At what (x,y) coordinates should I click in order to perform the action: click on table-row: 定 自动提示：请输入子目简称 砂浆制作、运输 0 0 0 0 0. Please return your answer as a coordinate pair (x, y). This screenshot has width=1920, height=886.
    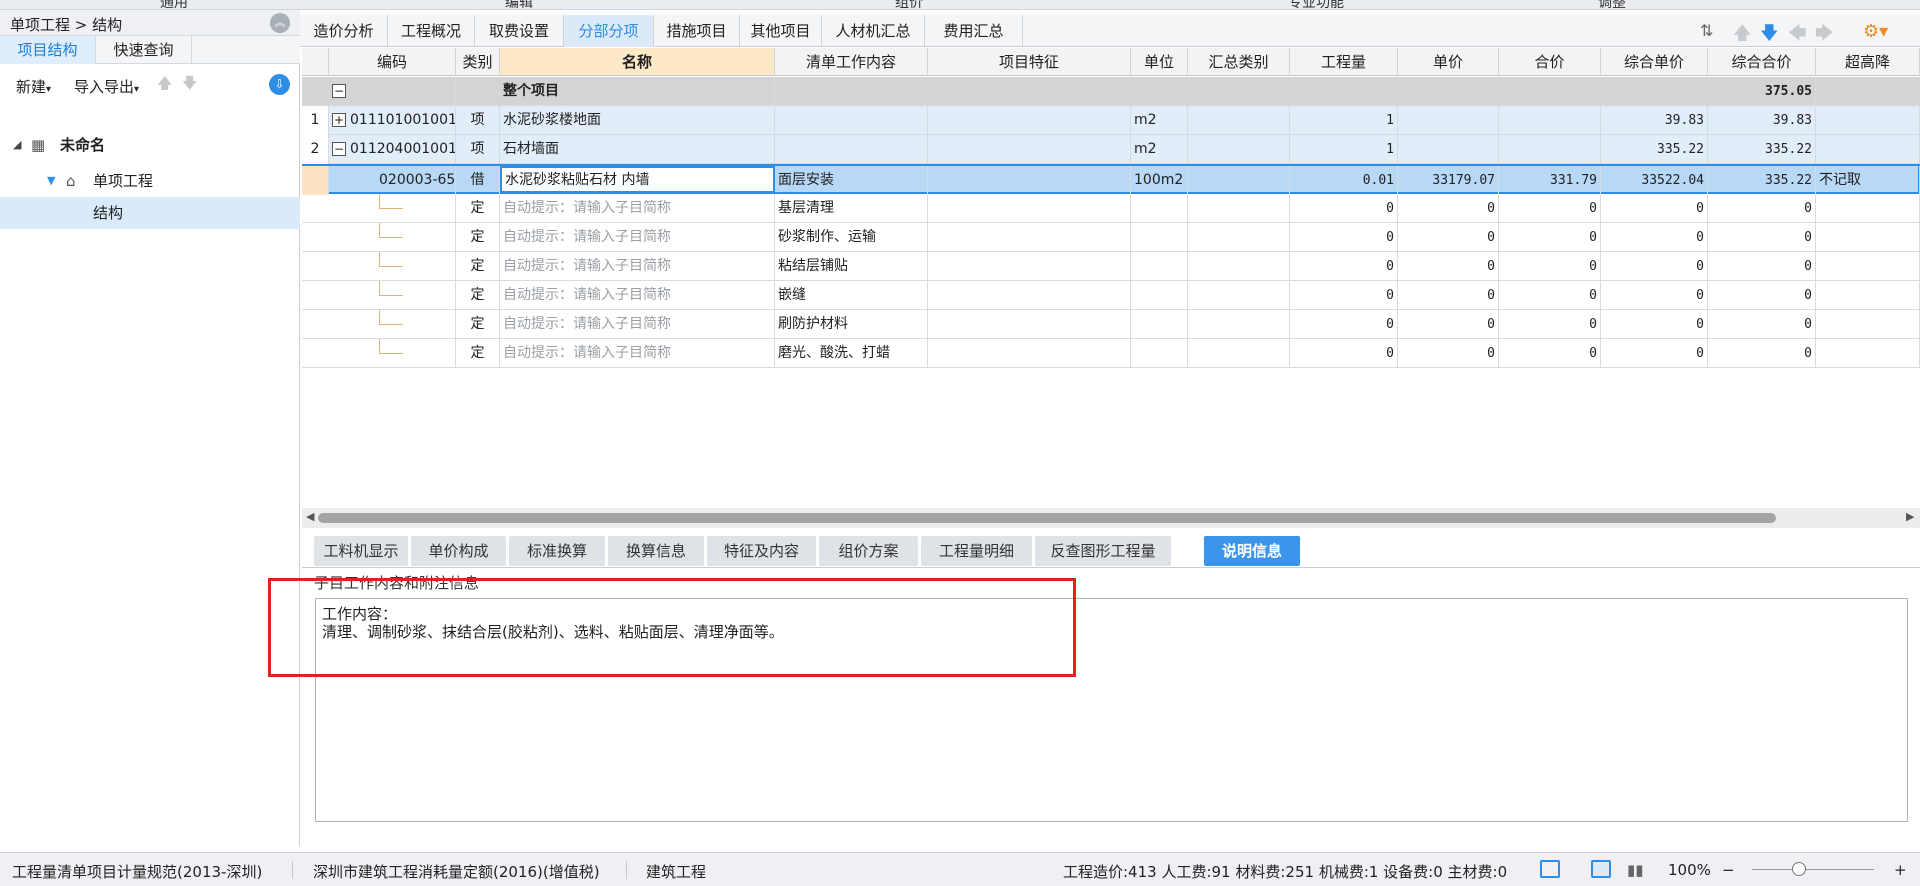
    Looking at the image, I should click on (1111, 237).